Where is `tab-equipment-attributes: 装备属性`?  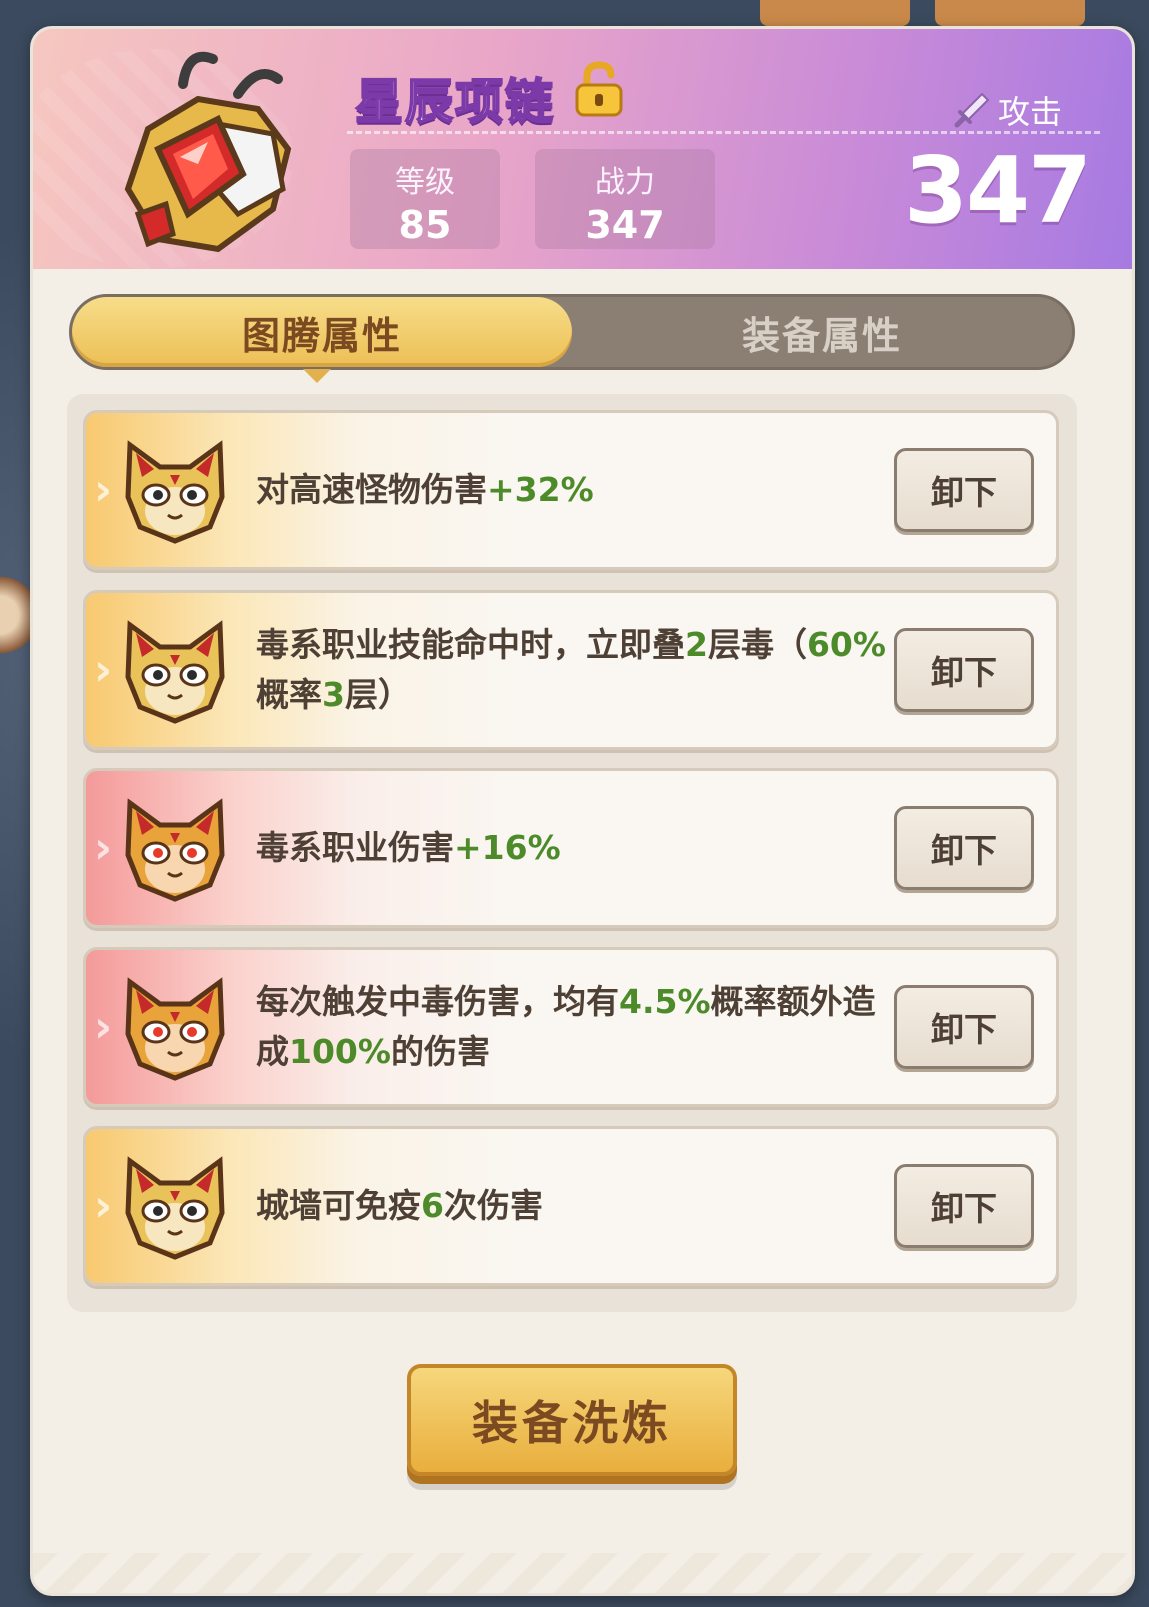
tab-equipment-attributes: 装备属性 is located at coordinates (822, 332).